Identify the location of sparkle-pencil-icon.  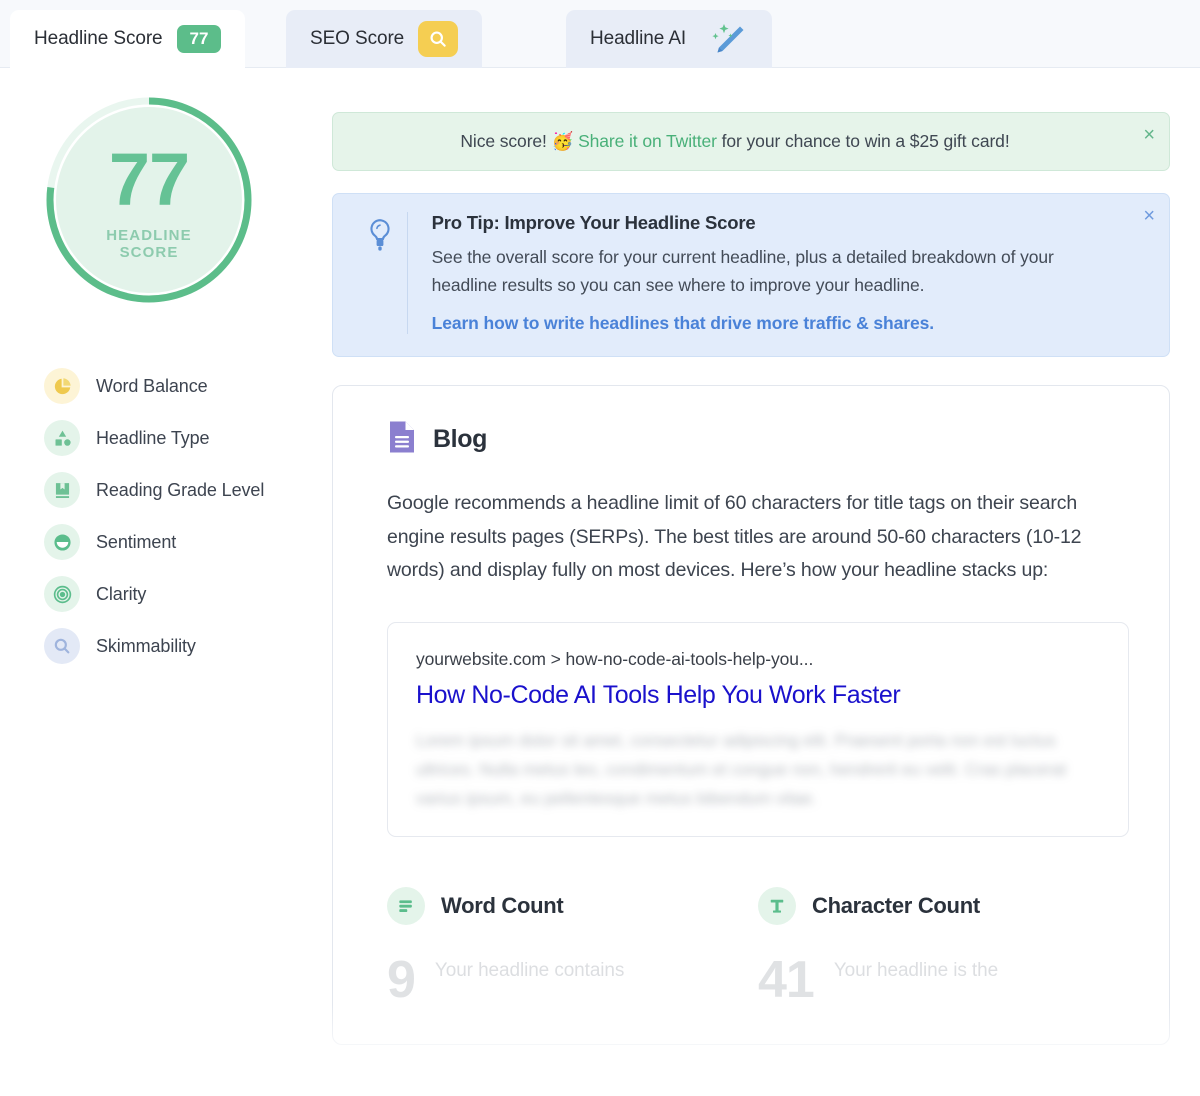
(724, 39).